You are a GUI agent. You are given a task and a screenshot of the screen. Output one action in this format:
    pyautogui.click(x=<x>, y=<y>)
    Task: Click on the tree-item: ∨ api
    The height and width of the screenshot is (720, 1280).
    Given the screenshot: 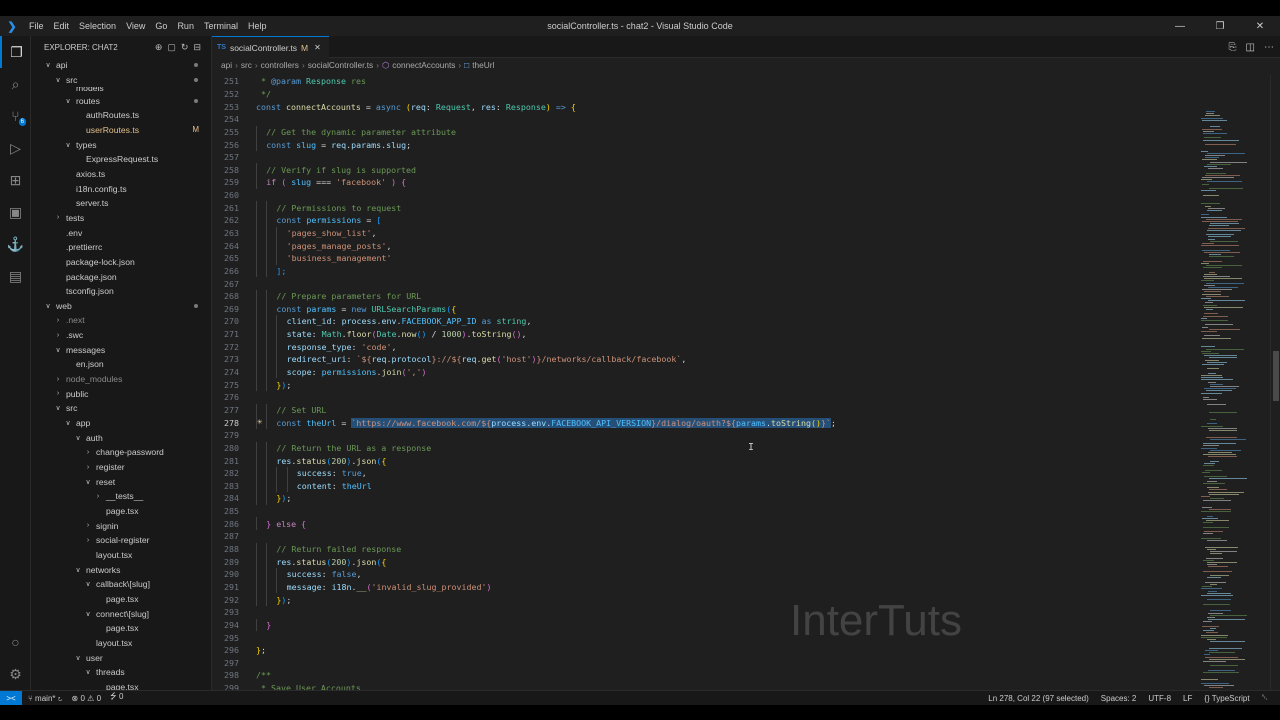 What is the action you would take?
    pyautogui.click(x=121, y=65)
    